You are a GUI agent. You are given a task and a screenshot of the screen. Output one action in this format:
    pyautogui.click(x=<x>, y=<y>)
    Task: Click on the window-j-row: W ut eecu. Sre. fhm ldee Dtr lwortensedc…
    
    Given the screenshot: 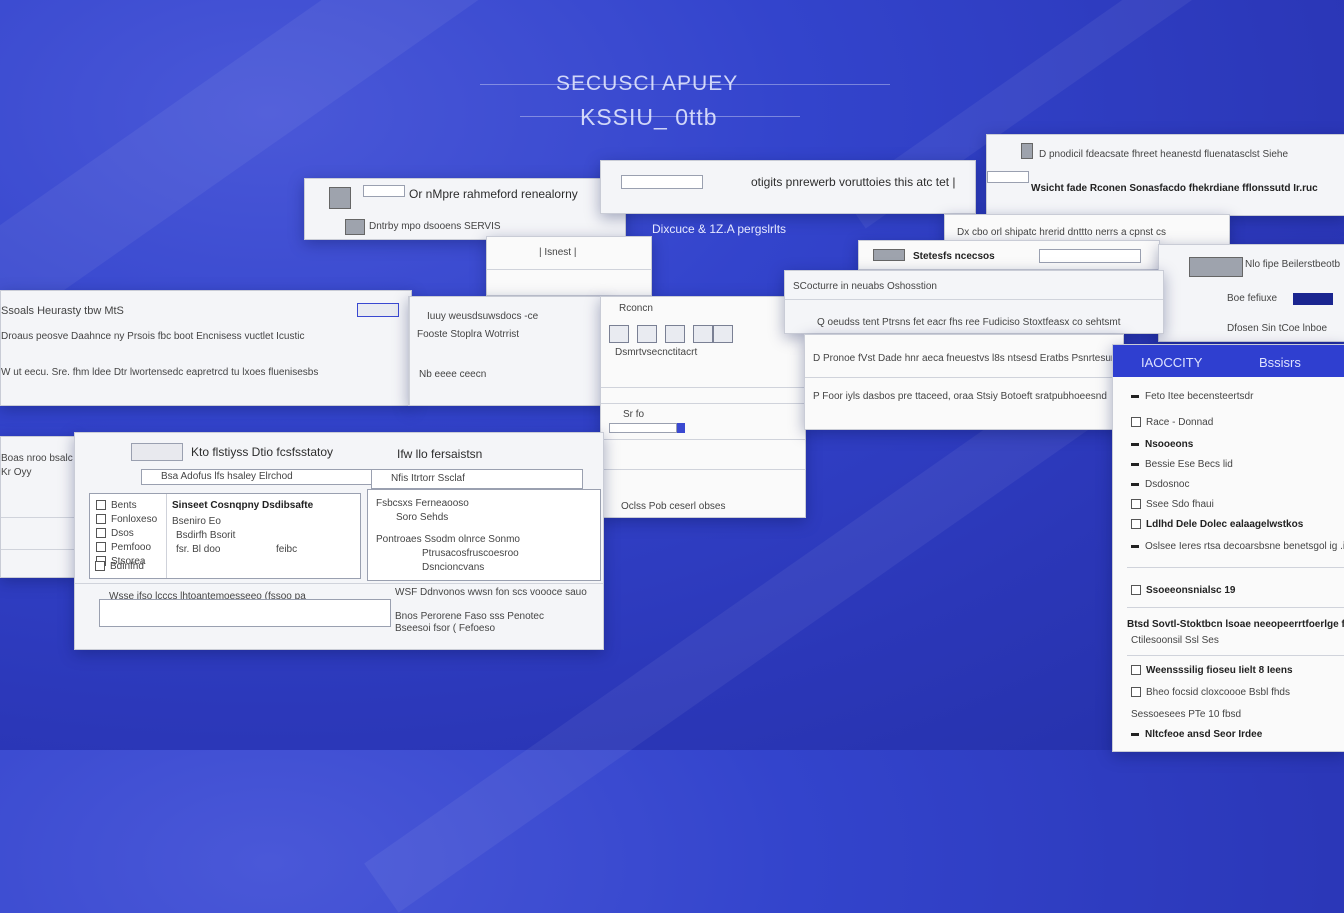 What is the action you would take?
    pyautogui.click(x=160, y=372)
    